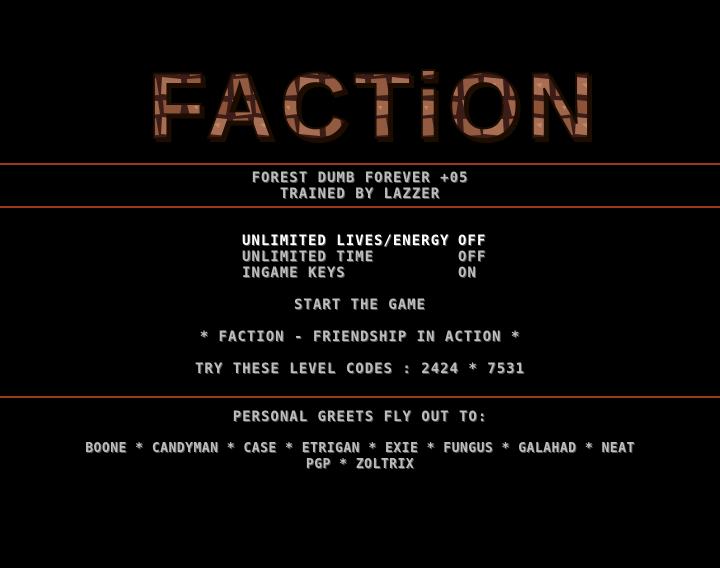 This screenshot has width=720, height=568. I want to click on logo-text: FACTiON, so click(374, 104).